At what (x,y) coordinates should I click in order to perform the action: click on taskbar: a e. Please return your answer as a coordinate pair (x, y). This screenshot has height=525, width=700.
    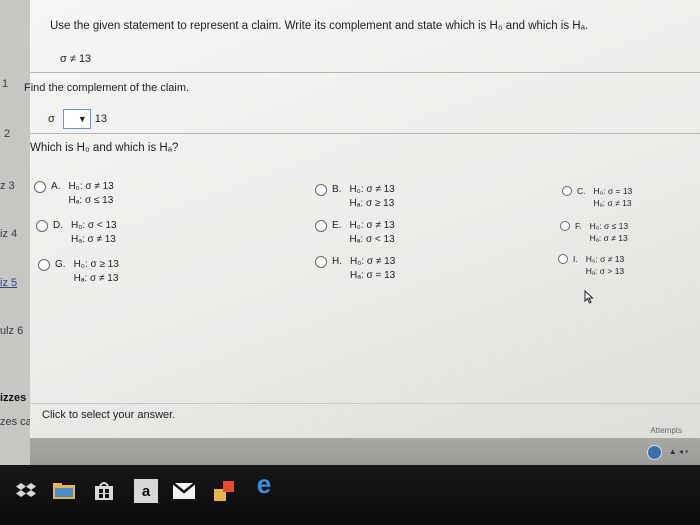
    Looking at the image, I should click on (350, 495).